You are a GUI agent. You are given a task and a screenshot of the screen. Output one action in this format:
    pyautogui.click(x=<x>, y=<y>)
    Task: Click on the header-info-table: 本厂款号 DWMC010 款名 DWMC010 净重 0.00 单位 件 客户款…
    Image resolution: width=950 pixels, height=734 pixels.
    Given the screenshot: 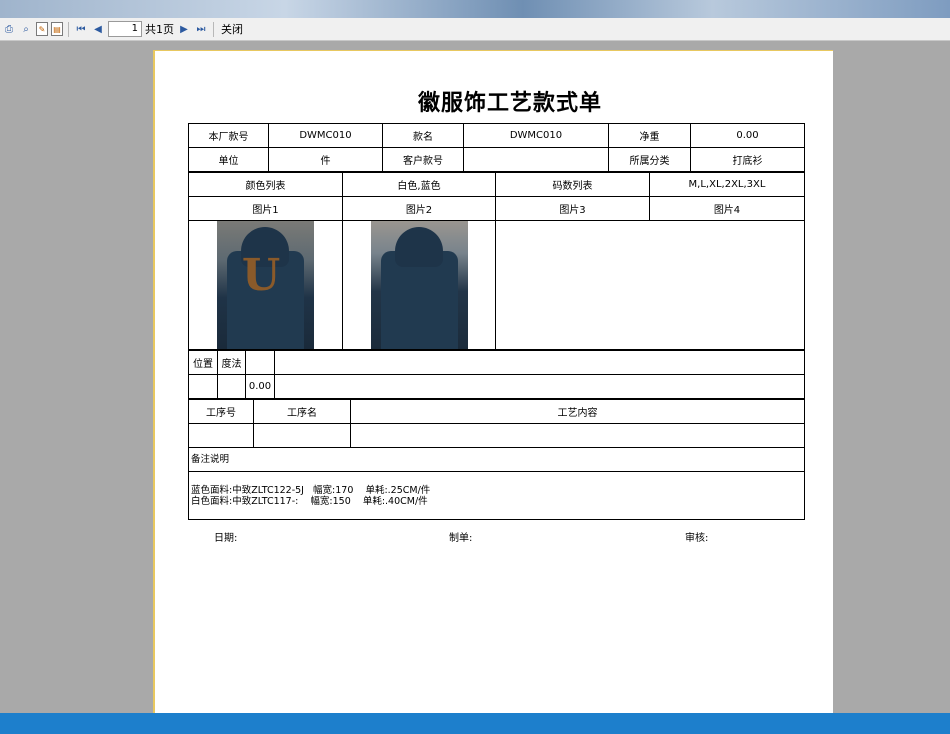 What is the action you would take?
    pyautogui.click(x=496, y=147)
    